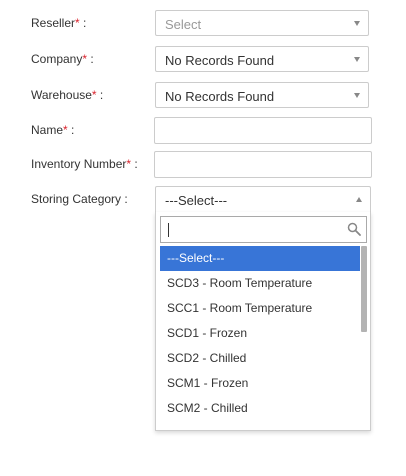 The height and width of the screenshot is (476, 406). I want to click on reseller-select-value: Select, so click(183, 24).